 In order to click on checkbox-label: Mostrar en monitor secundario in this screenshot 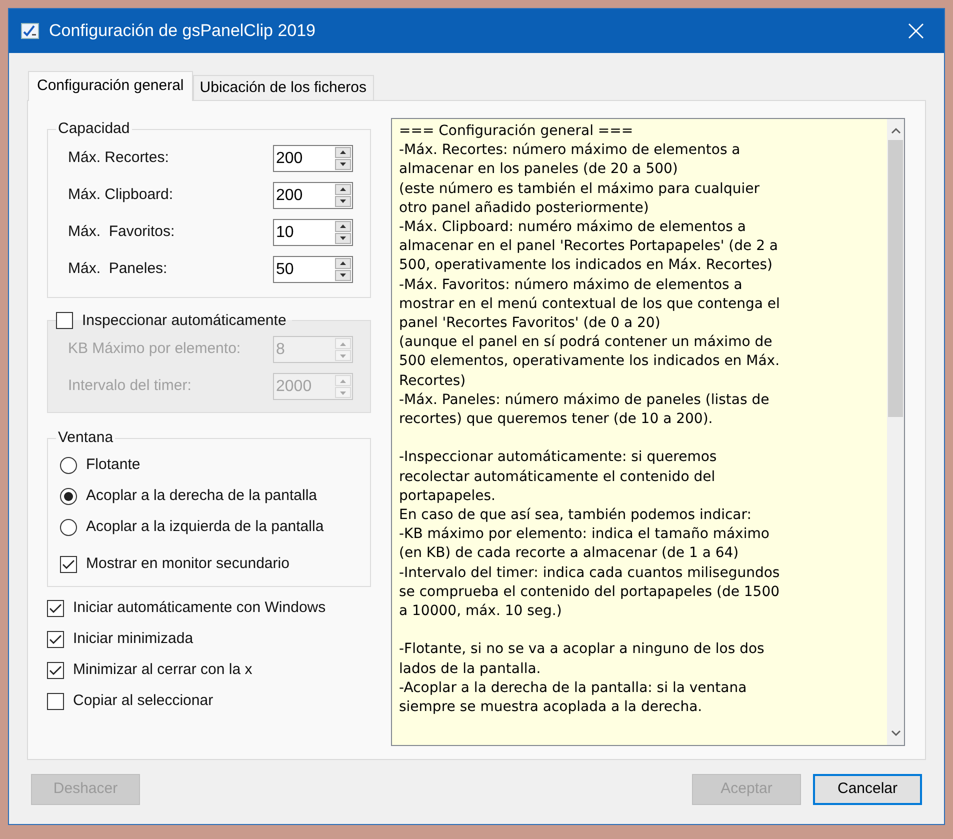, I will do `click(188, 564)`.